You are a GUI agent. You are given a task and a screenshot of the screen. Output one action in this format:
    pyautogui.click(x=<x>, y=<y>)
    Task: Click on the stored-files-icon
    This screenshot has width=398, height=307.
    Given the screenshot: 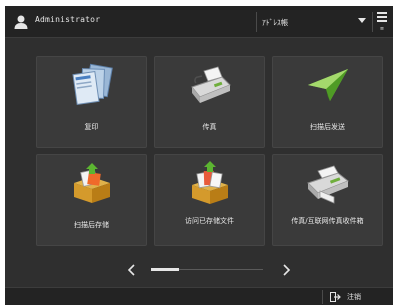 What is the action you would take?
    pyautogui.click(x=210, y=182)
    